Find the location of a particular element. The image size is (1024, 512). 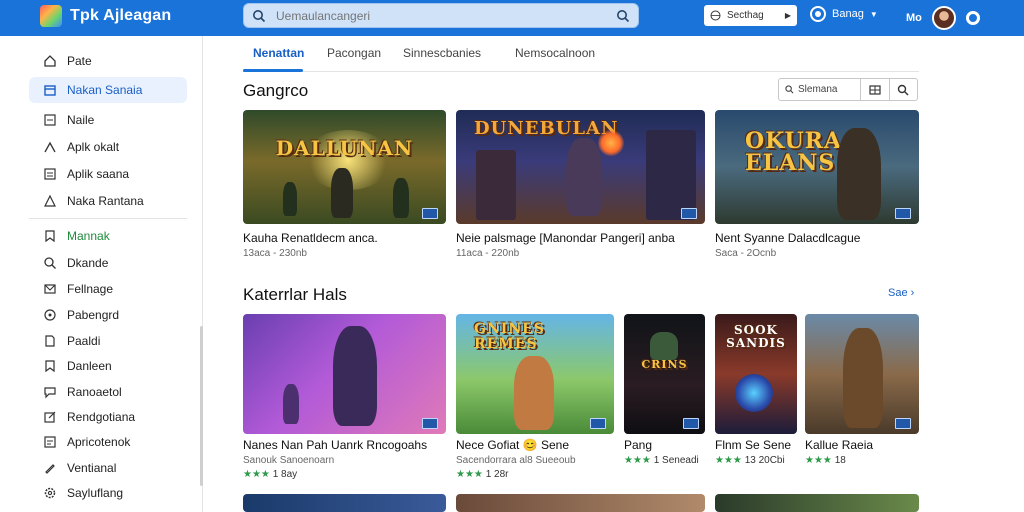

rating-value: 13 20Cbi is located at coordinates (764, 460).